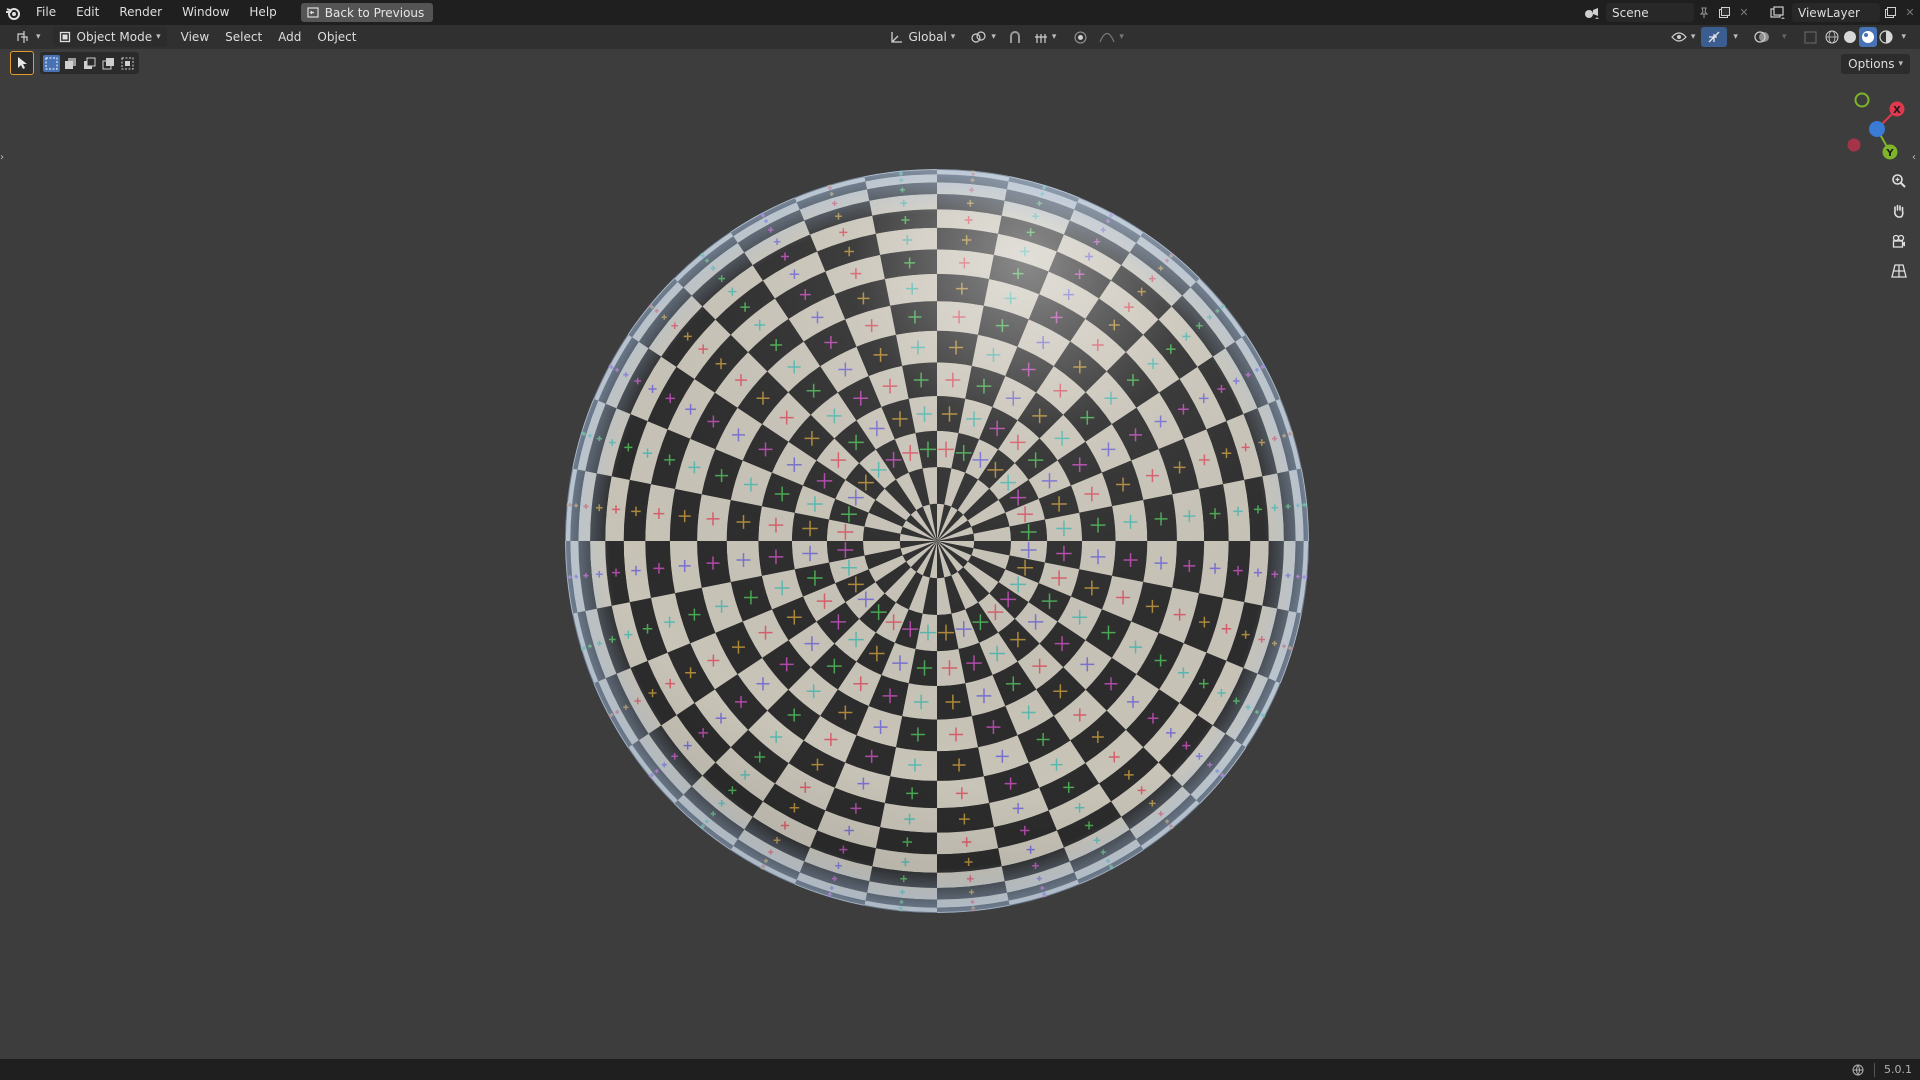 This screenshot has height=1080, width=1920. Describe the element at coordinates (108, 63) in the screenshot. I see `select-invert-icon` at that location.